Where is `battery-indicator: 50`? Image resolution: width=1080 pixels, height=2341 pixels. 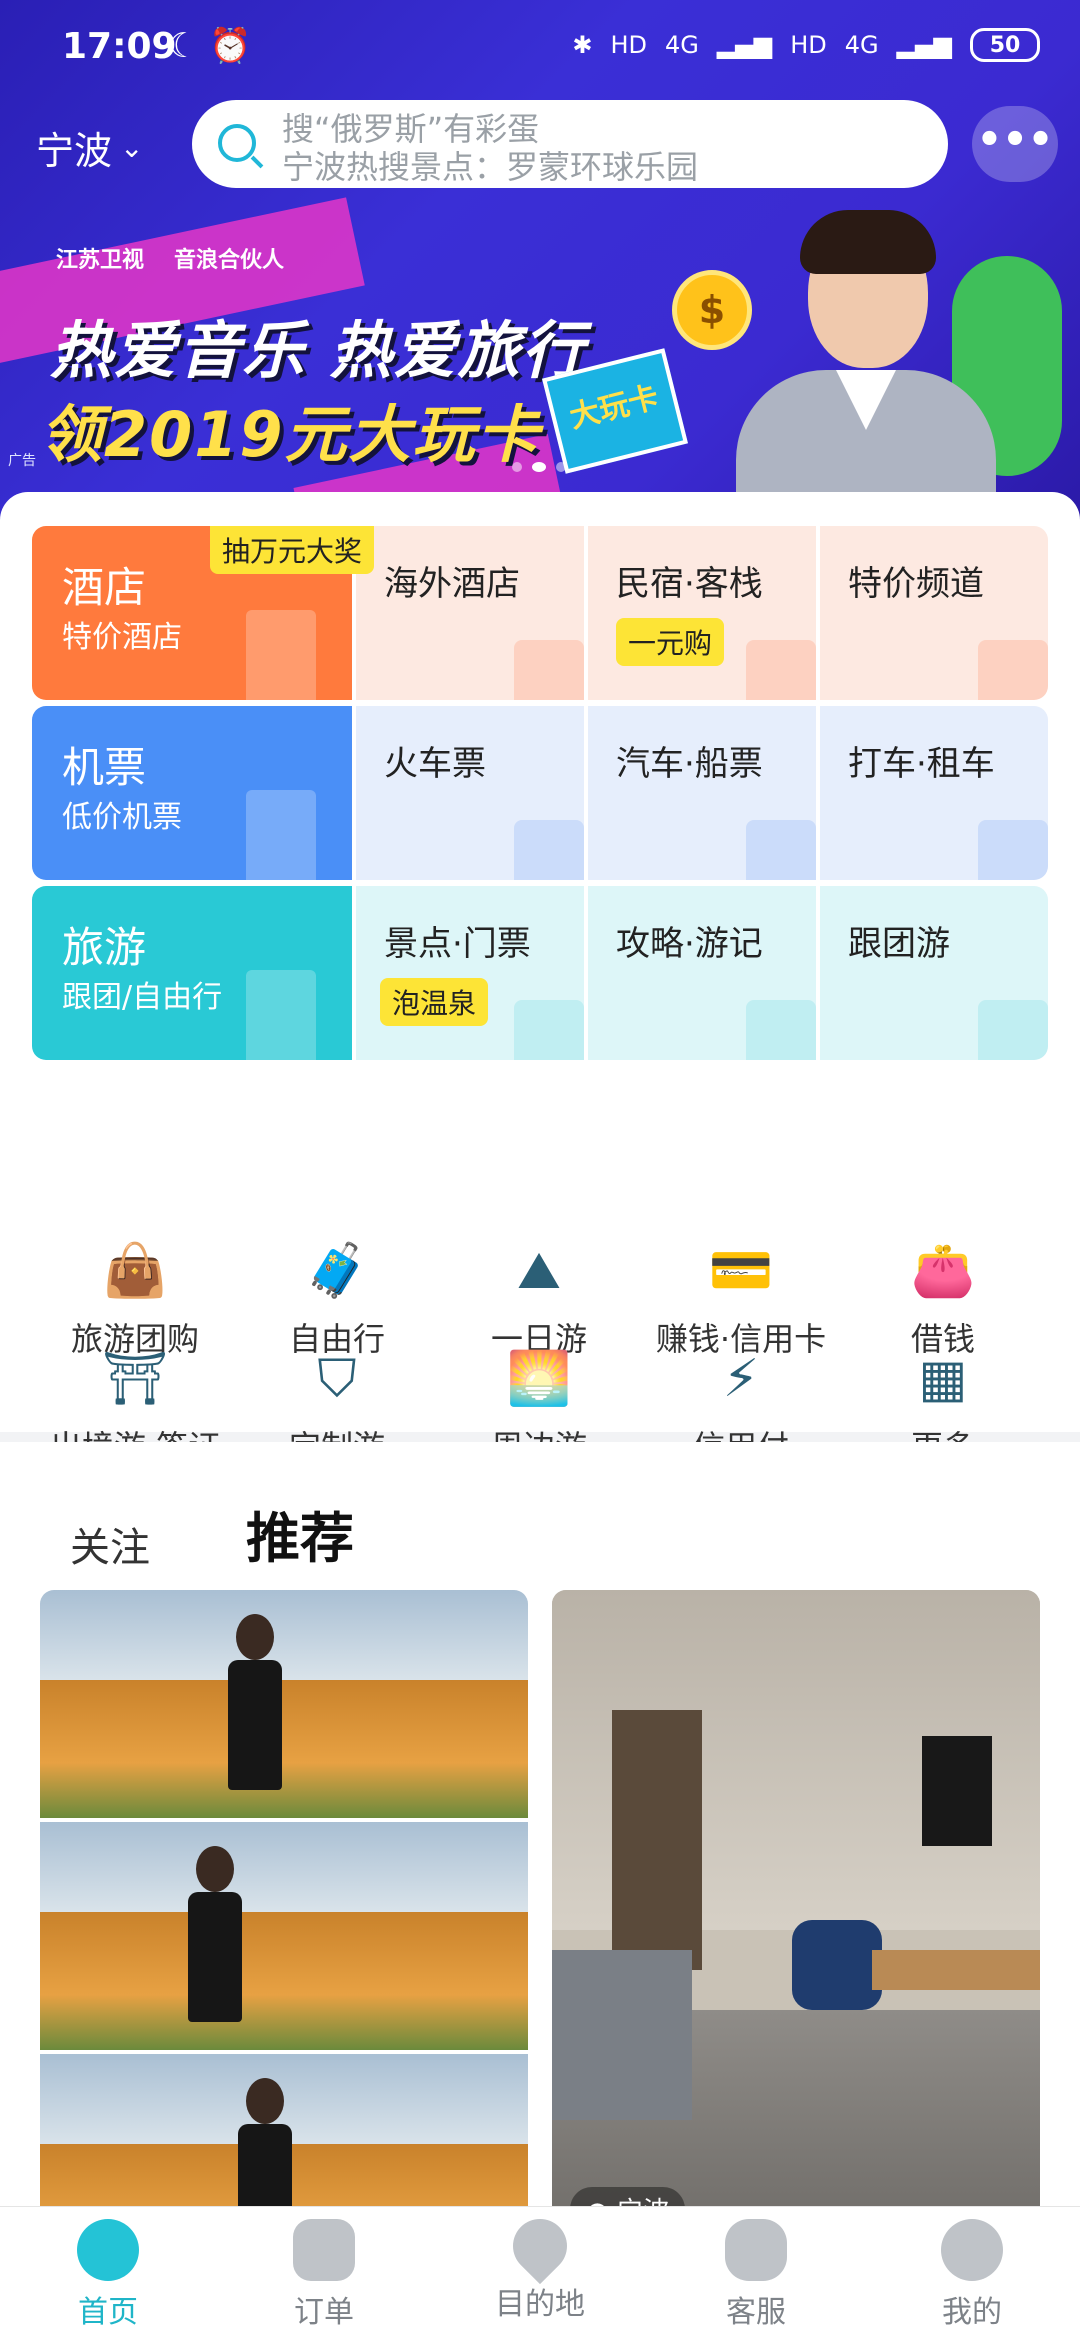
battery-indicator: 50 is located at coordinates (1005, 45).